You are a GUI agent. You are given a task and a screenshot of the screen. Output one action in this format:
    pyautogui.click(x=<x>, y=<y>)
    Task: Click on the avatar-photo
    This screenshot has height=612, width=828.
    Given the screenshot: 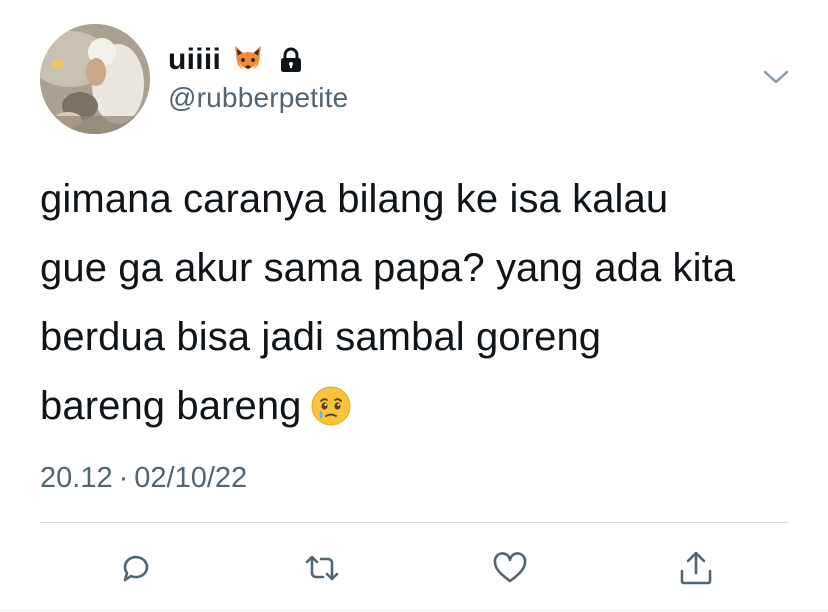 What is the action you would take?
    pyautogui.click(x=95, y=79)
    